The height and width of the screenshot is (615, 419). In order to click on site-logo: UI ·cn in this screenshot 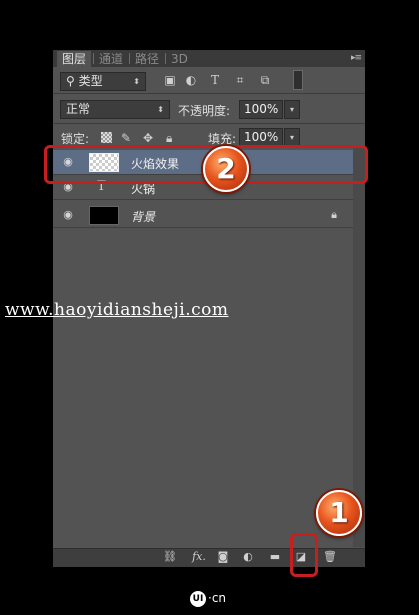, I will do `click(210, 599)`.